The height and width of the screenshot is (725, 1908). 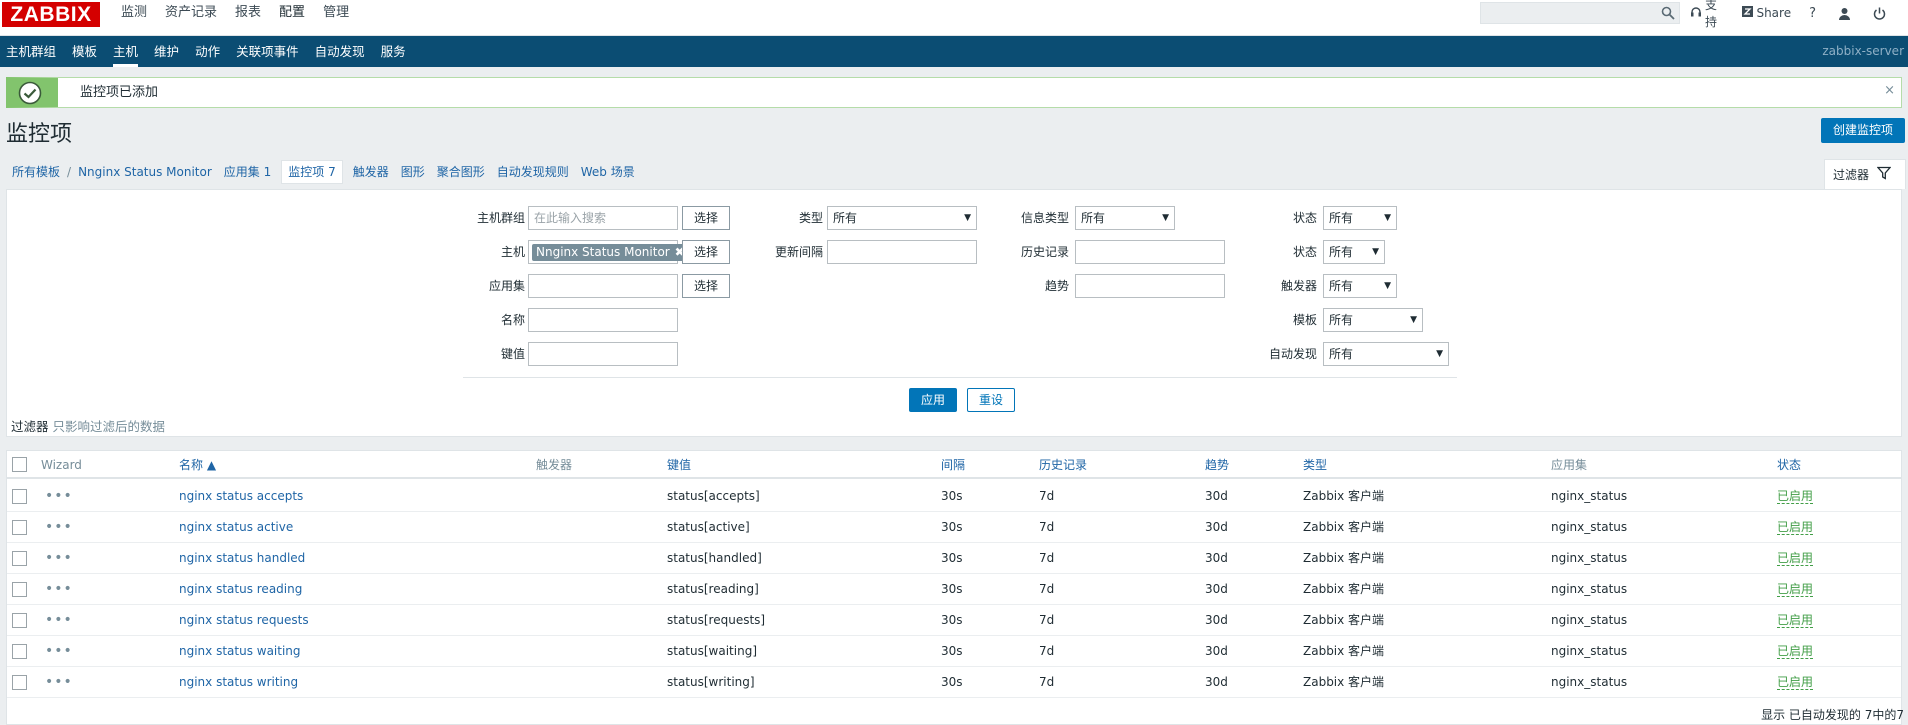 What do you see at coordinates (1889, 90) in the screenshot?
I see `close-message-icon: ×` at bounding box center [1889, 90].